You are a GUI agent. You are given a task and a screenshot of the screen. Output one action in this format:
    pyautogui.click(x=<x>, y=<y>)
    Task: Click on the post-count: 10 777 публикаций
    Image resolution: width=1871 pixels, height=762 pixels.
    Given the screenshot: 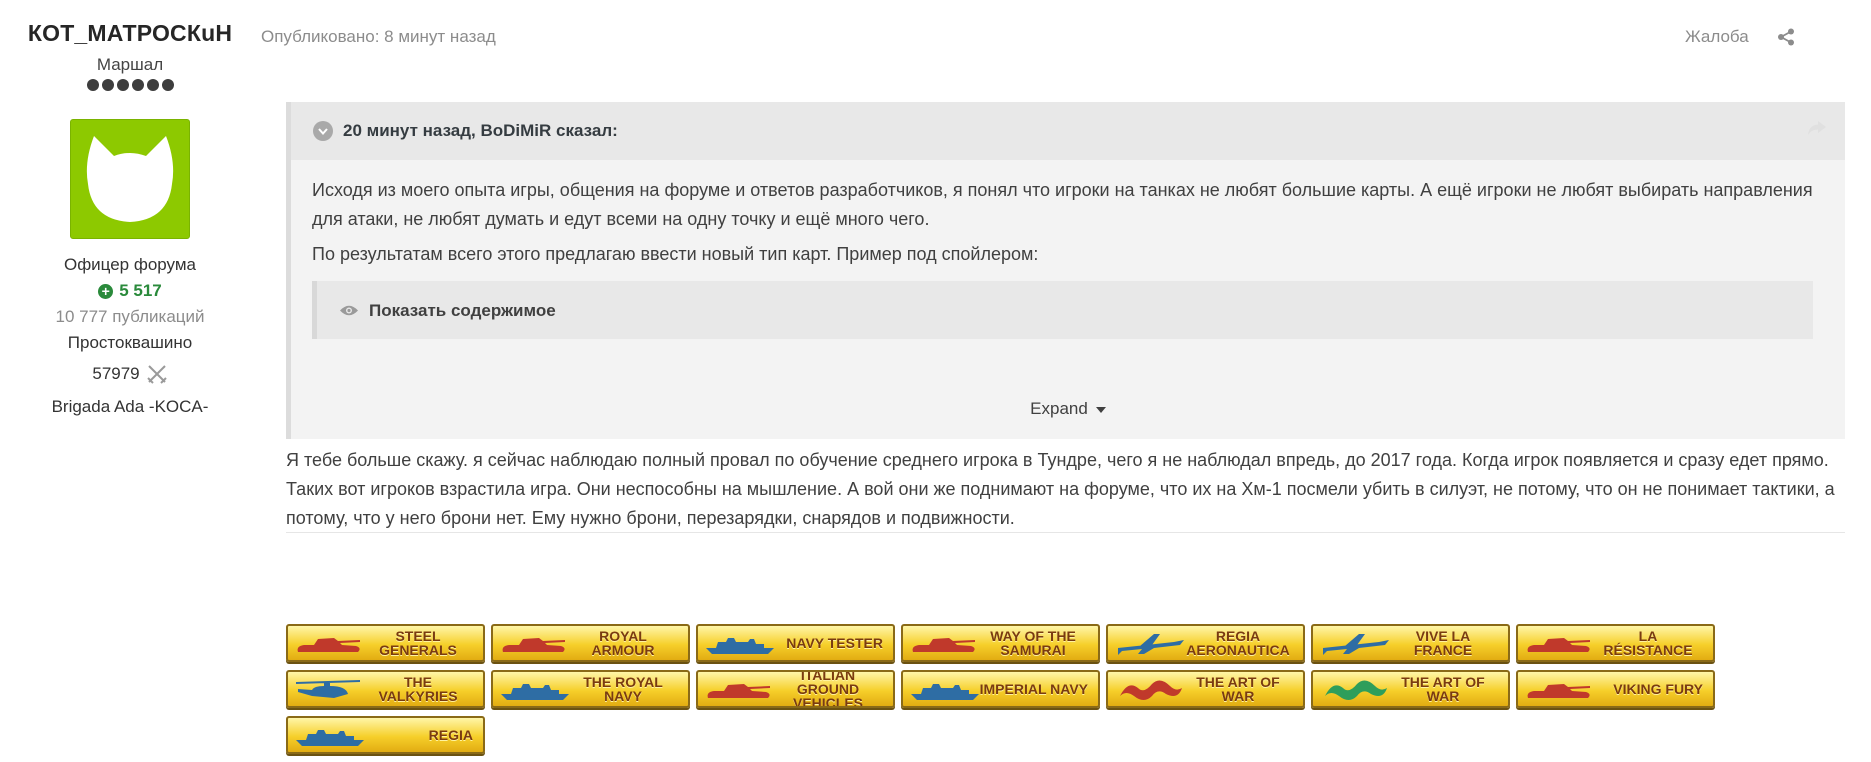 What is the action you would take?
    pyautogui.click(x=130, y=316)
    